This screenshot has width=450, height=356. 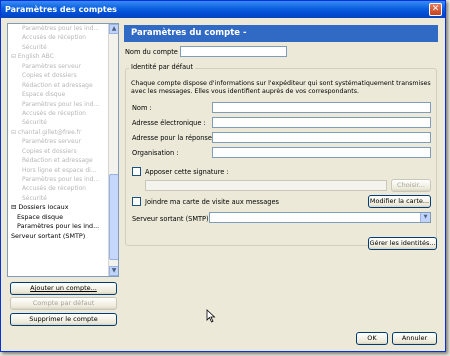 What do you see at coordinates (266, 185) in the screenshot?
I see `signature-file-input` at bounding box center [266, 185].